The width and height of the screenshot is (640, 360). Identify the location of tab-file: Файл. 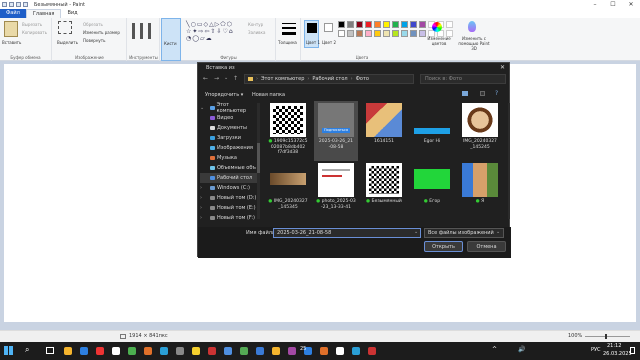
(13, 13).